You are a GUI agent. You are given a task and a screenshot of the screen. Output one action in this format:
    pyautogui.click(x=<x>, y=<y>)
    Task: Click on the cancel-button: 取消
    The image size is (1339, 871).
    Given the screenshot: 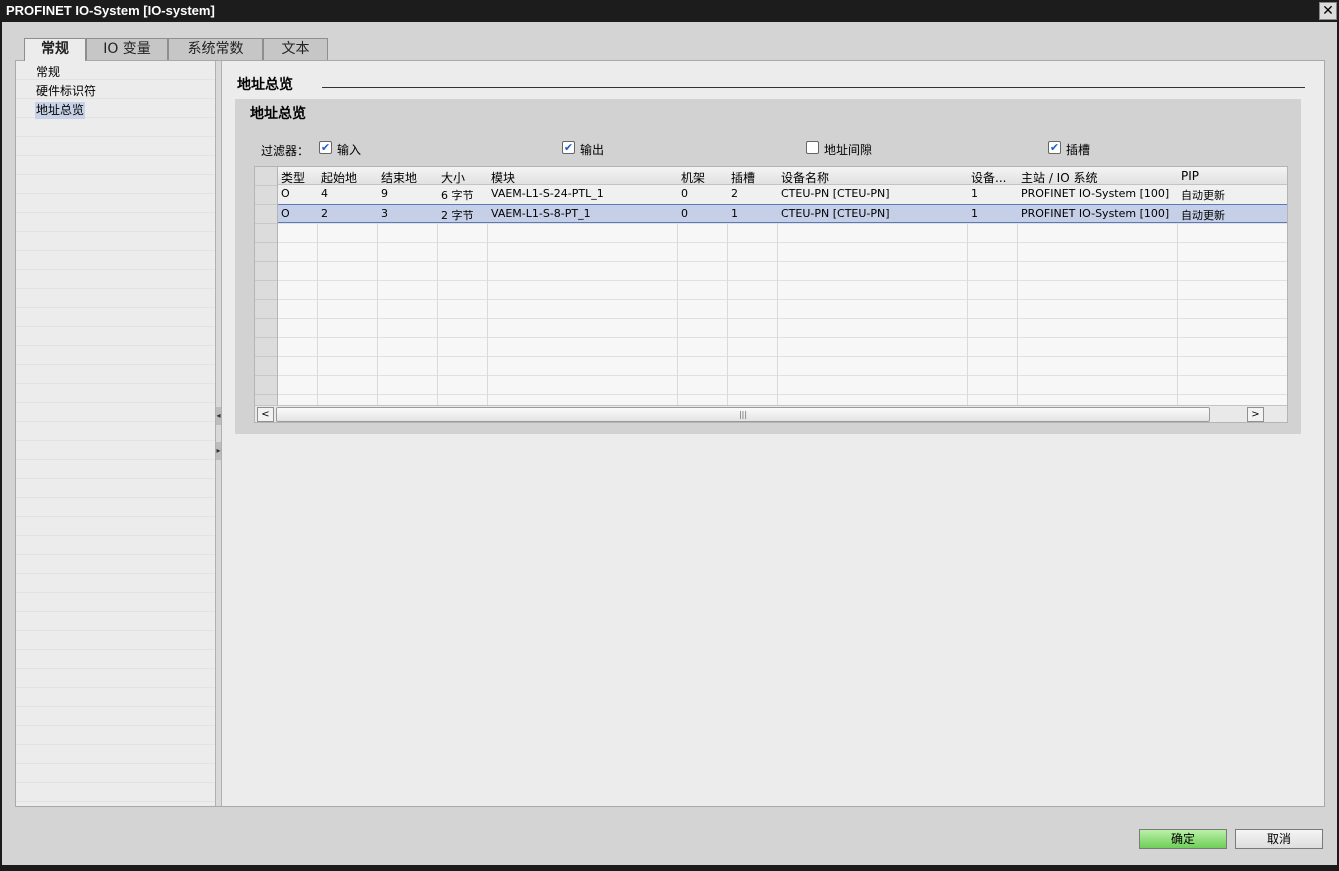 What is the action you would take?
    pyautogui.click(x=1279, y=839)
    